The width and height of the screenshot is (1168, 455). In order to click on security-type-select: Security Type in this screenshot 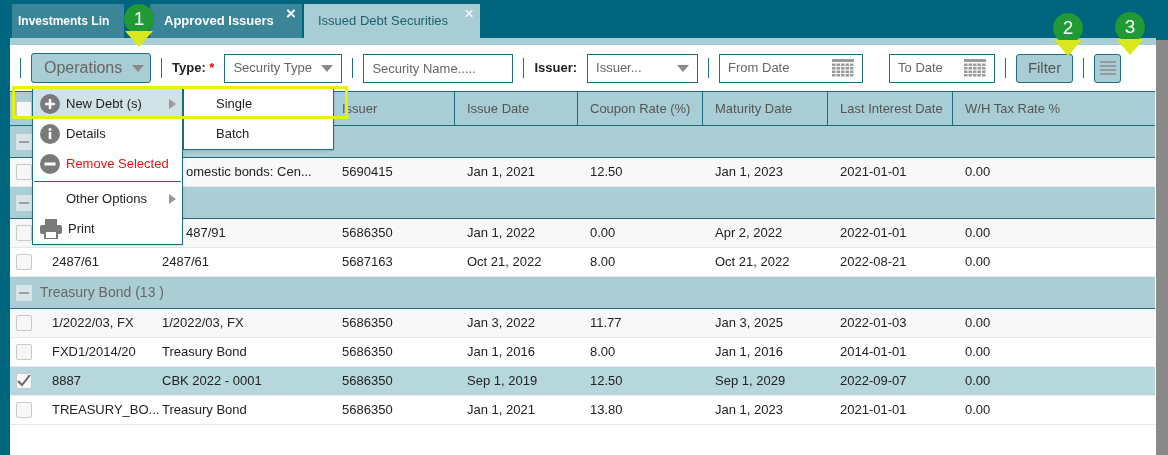, I will do `click(283, 68)`.